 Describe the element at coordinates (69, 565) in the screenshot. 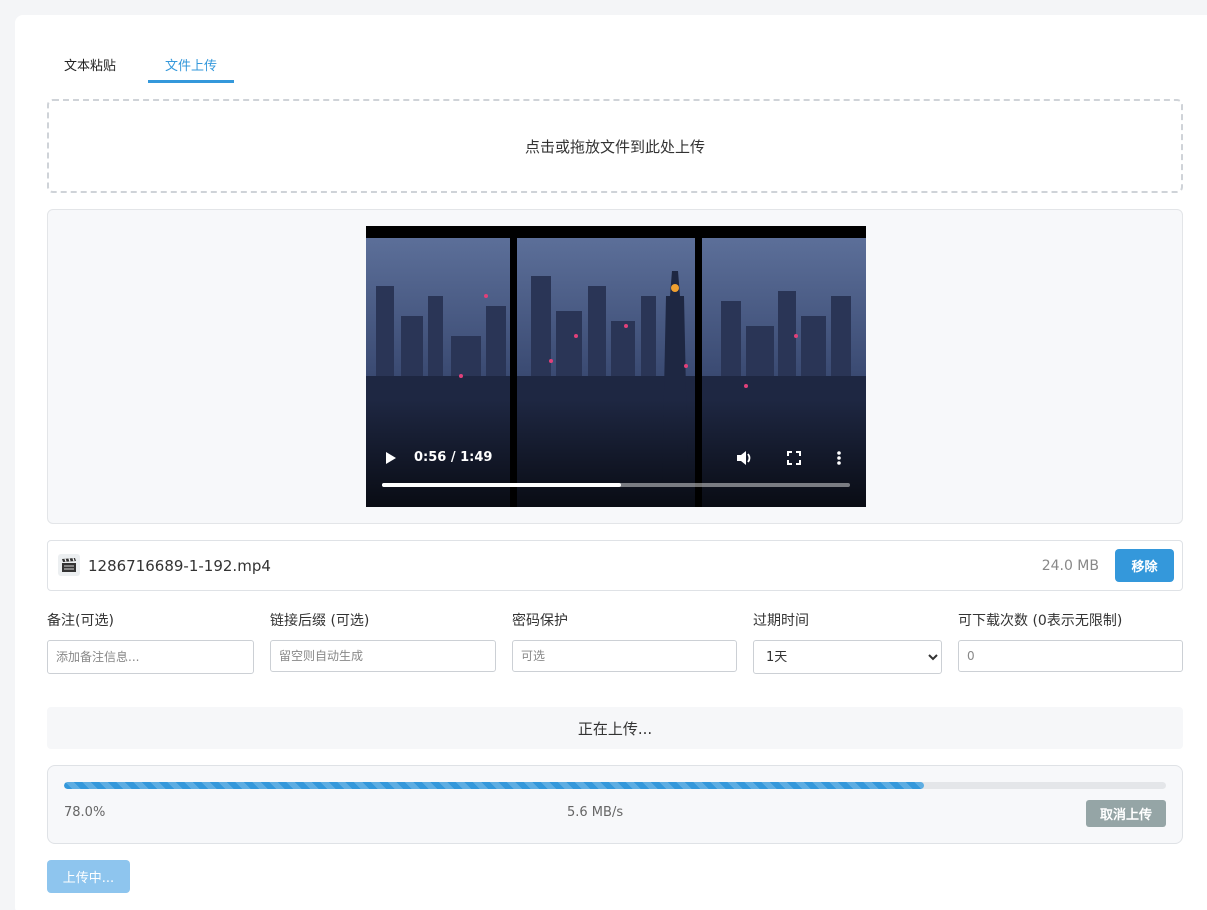

I see `clapper-board-icon` at that location.